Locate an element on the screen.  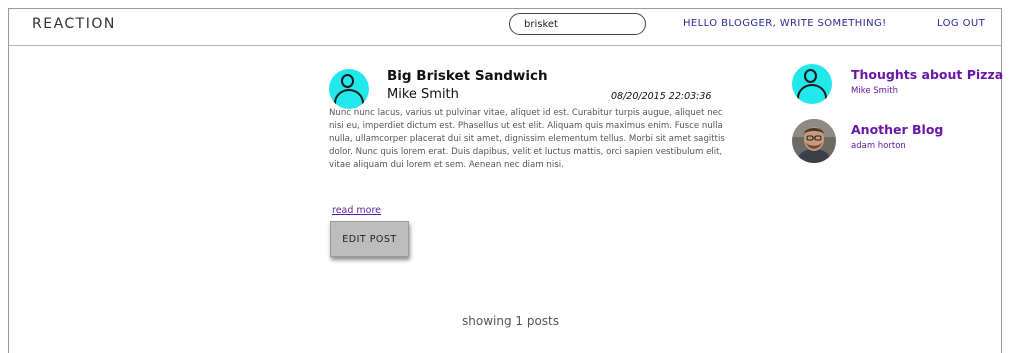
logout-link: LOG OUT is located at coordinates (961, 23).